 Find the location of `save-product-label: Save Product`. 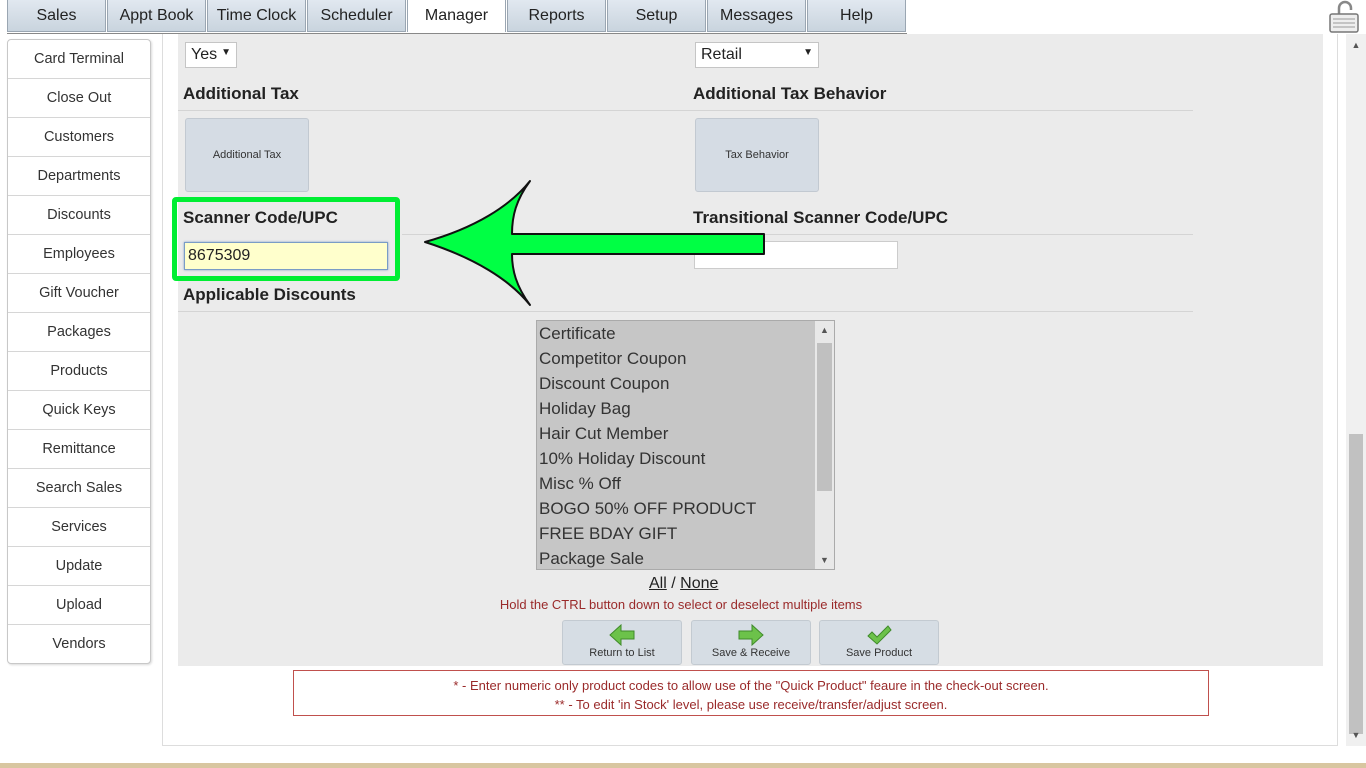

save-product-label: Save Product is located at coordinates (879, 653).